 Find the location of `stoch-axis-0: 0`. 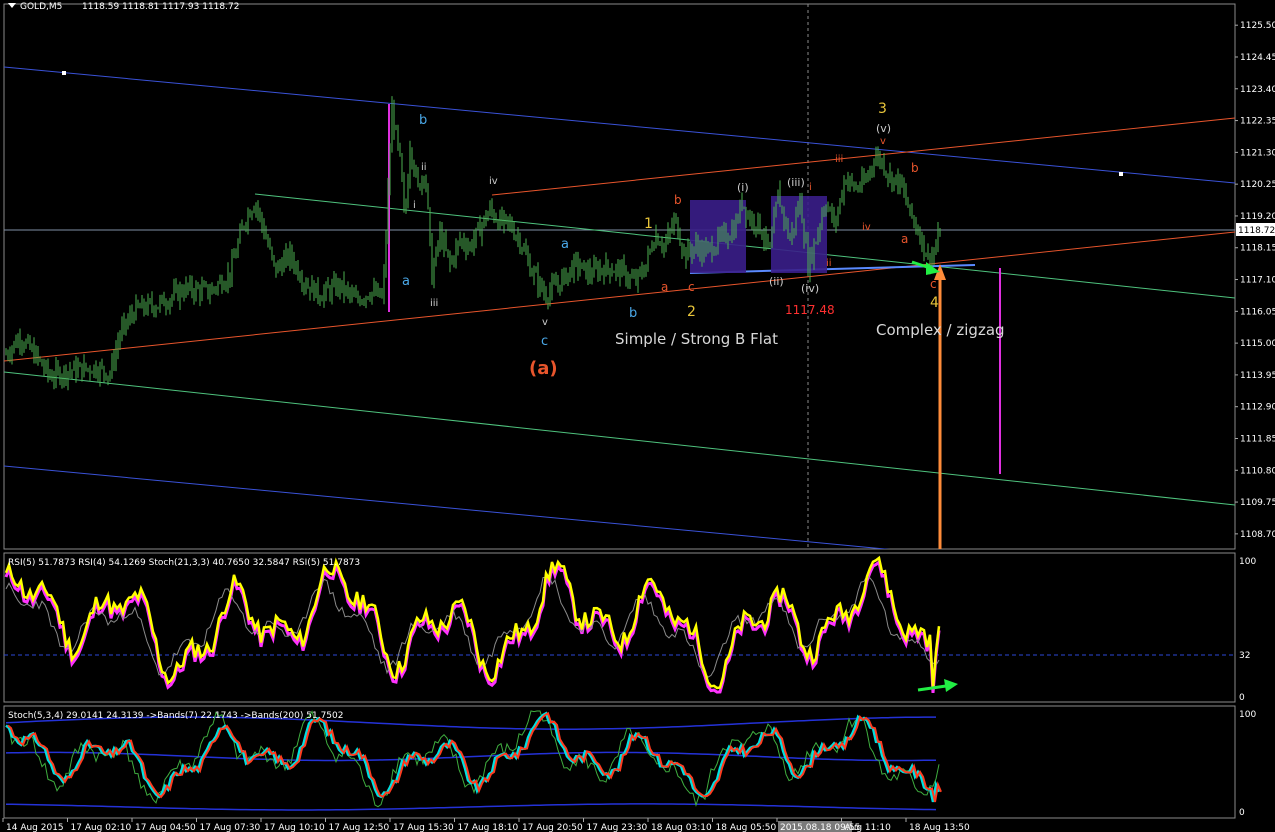

stoch-axis-0: 0 is located at coordinates (1242, 813).